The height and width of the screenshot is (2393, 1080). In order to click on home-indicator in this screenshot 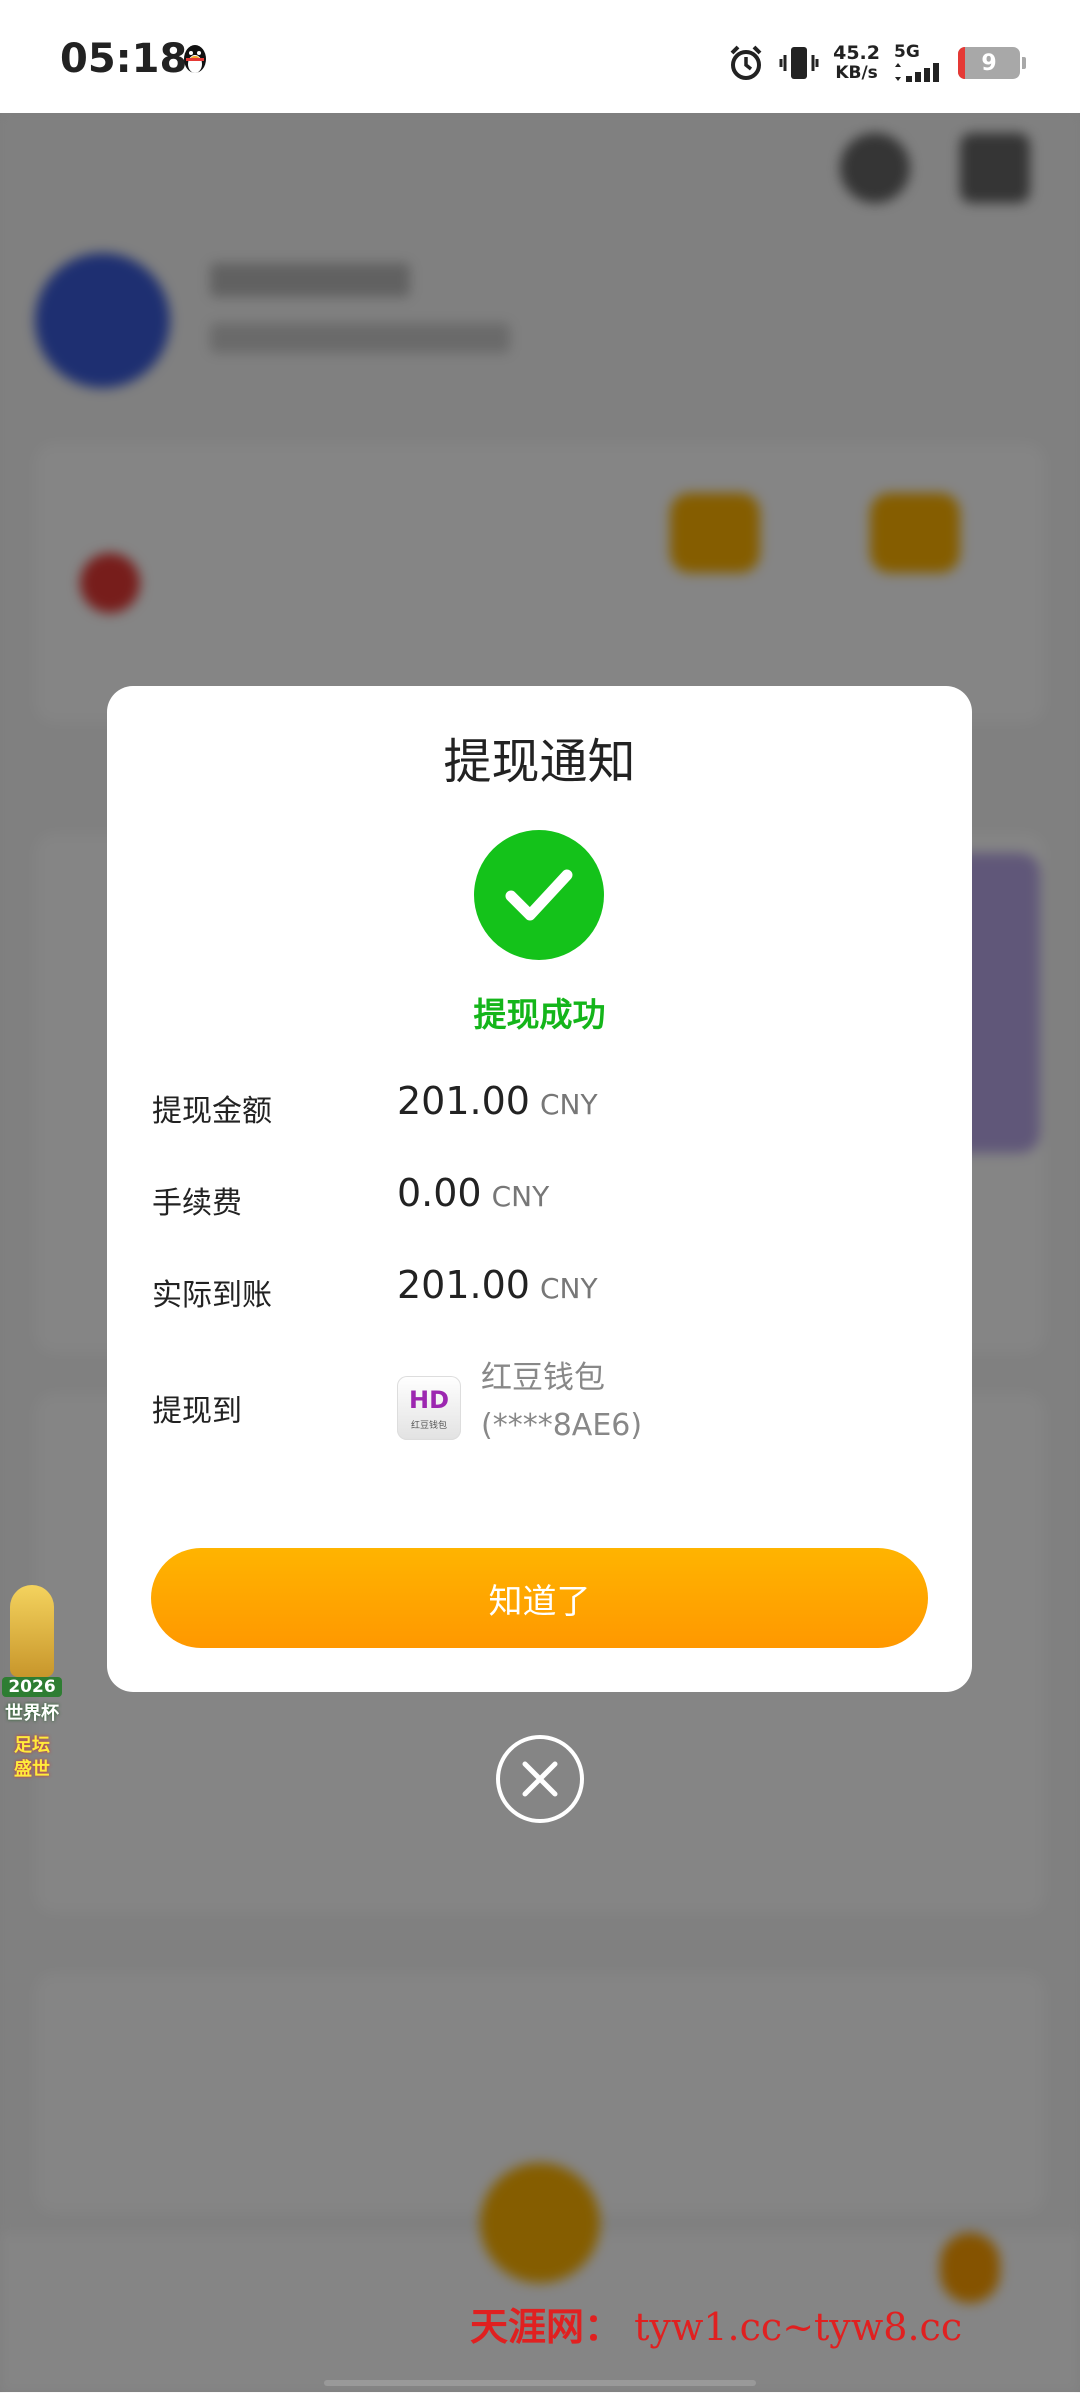, I will do `click(540, 2383)`.